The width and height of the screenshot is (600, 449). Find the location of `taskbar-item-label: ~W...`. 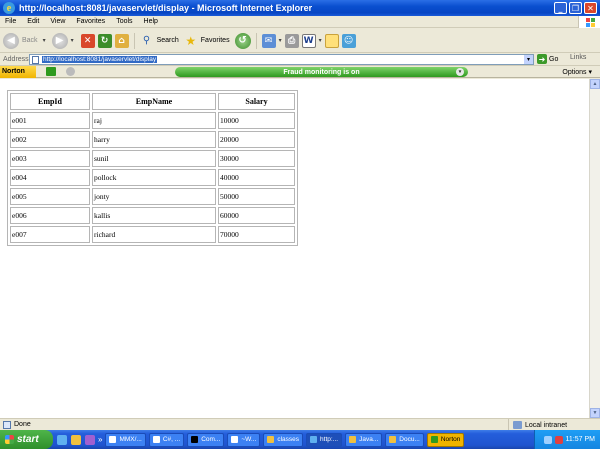

taskbar-item-label: ~W... is located at coordinates (249, 439).